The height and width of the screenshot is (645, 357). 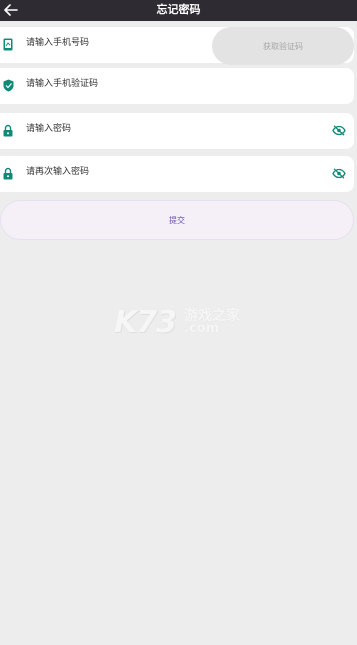 What do you see at coordinates (57, 43) in the screenshot?
I see `phone-input: 请输入手机号码` at bounding box center [57, 43].